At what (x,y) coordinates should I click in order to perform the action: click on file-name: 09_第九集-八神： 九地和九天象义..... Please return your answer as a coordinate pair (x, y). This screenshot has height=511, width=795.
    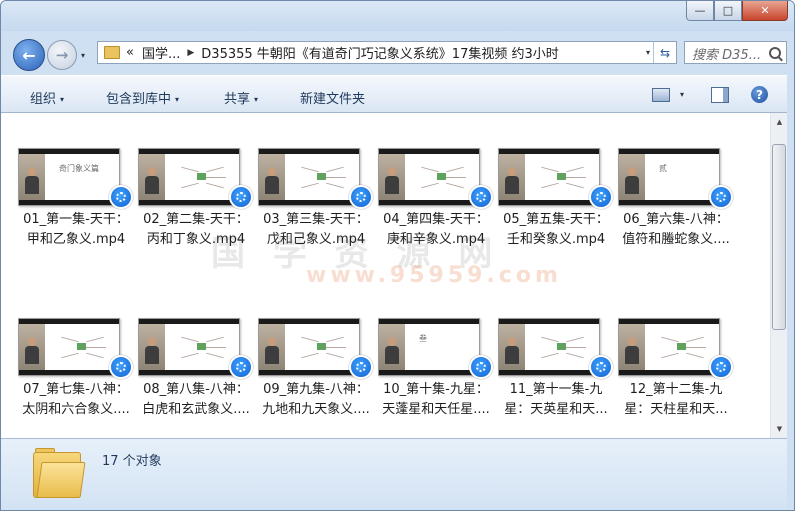
    Looking at the image, I should click on (316, 400).